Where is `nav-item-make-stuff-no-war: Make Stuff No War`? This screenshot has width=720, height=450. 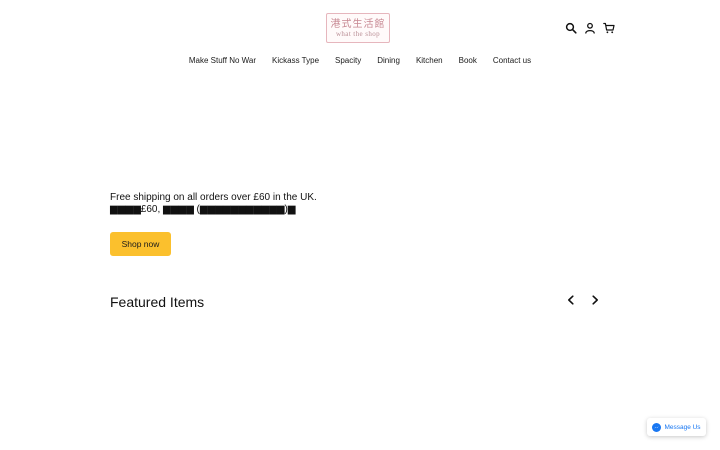 nav-item-make-stuff-no-war: Make Stuff No War is located at coordinates (222, 61).